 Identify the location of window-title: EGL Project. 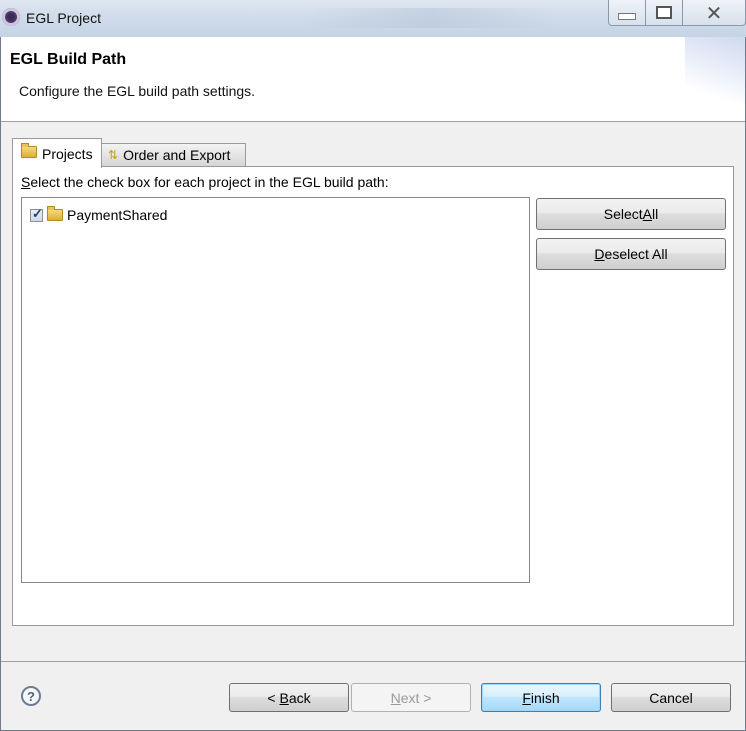
(63, 18).